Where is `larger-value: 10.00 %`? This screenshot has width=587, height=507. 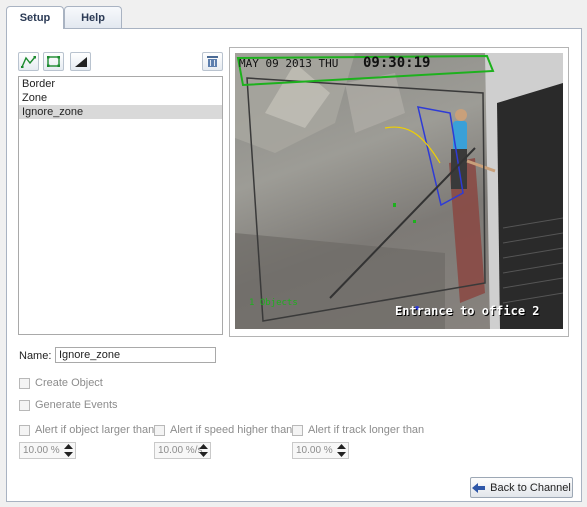
larger-value: 10.00 % is located at coordinates (41, 450).